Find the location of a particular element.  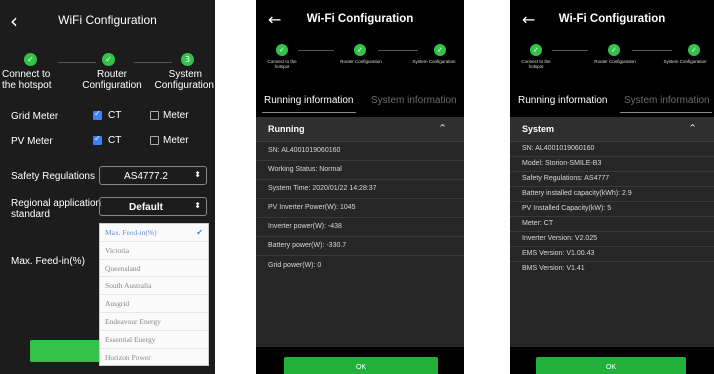

info-row: PV Inverter Power(W): 1045 is located at coordinates (360, 207).